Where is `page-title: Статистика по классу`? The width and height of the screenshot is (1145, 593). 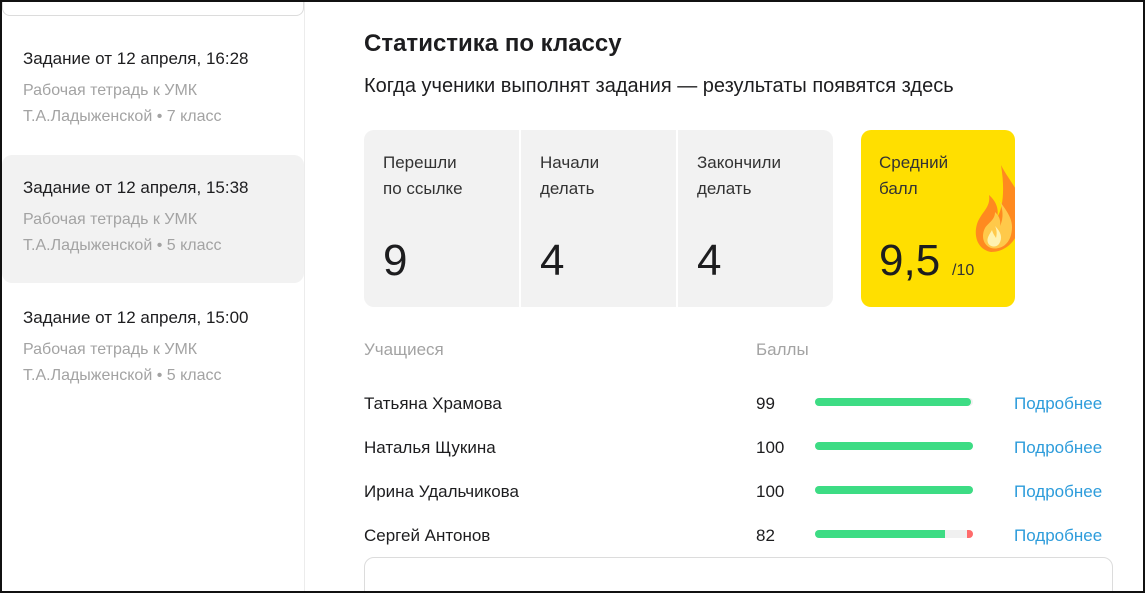 page-title: Статистика по классу is located at coordinates (493, 43).